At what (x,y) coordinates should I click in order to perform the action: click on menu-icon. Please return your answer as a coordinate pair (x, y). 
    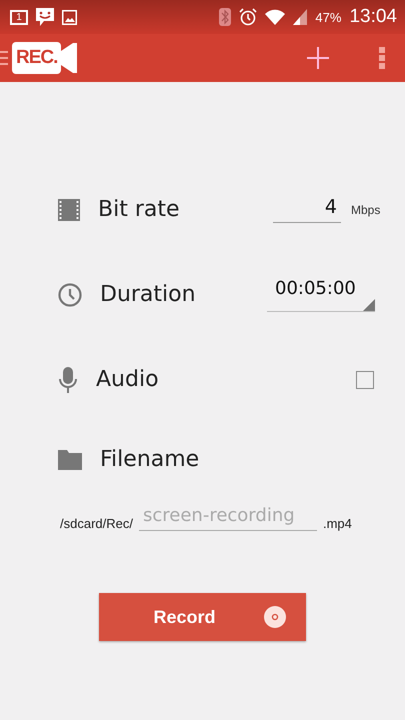
    Looking at the image, I should click on (4, 58).